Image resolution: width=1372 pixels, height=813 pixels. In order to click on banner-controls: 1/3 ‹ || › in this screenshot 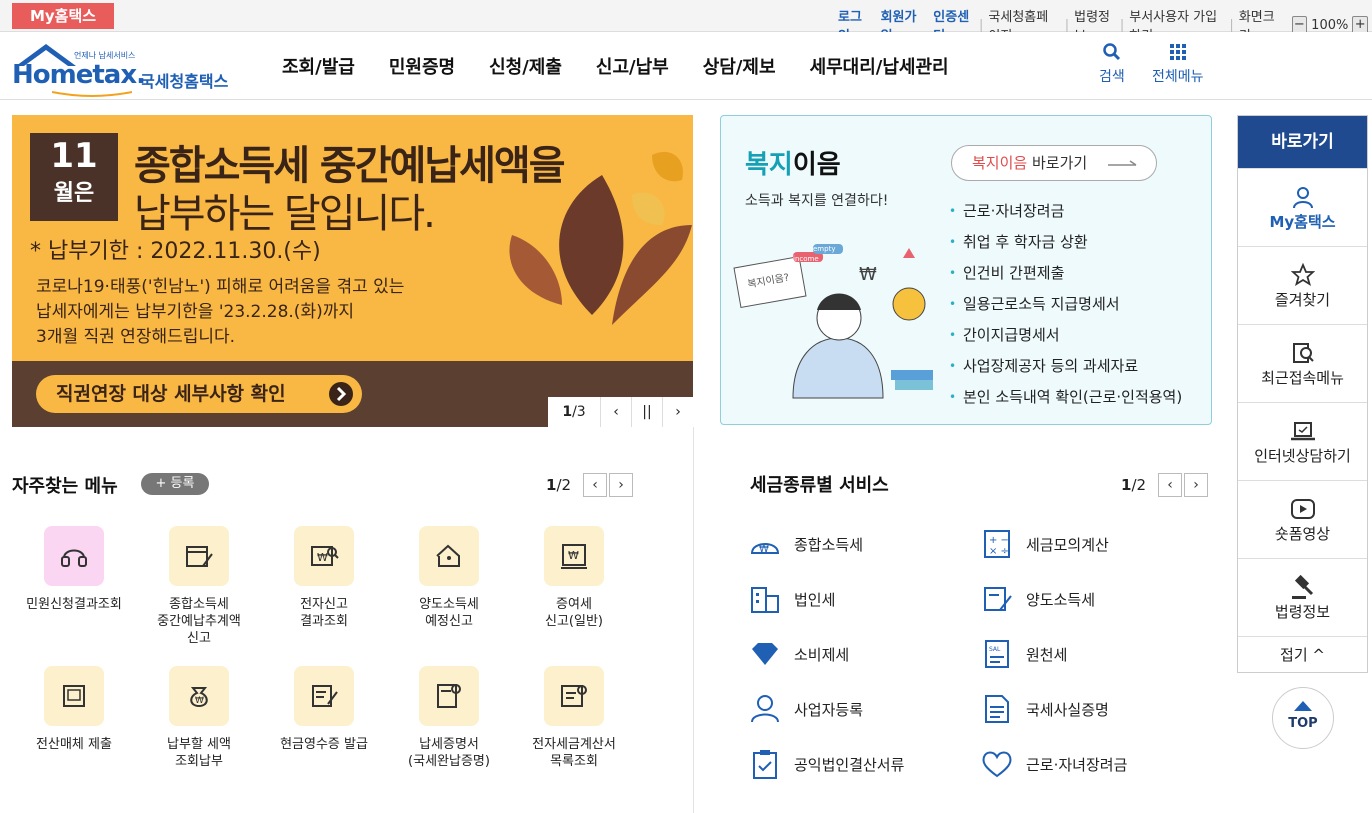, I will do `click(620, 412)`.